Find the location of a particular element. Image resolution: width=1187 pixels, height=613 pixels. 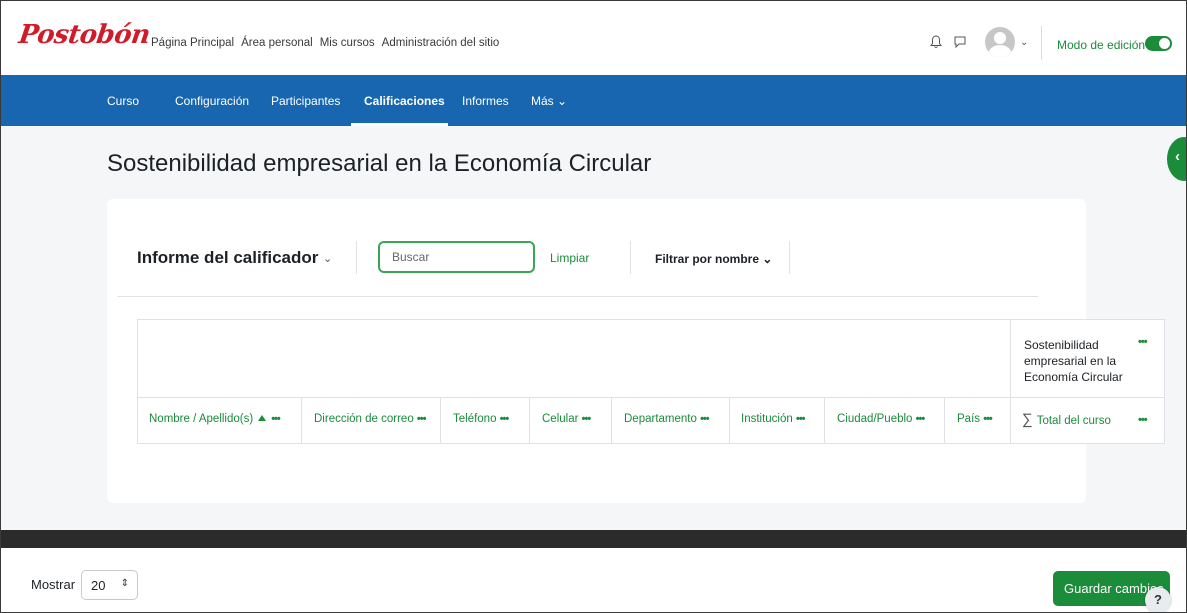

column-header-name: Nombre / Apellido(s) ••• is located at coordinates (215, 419).